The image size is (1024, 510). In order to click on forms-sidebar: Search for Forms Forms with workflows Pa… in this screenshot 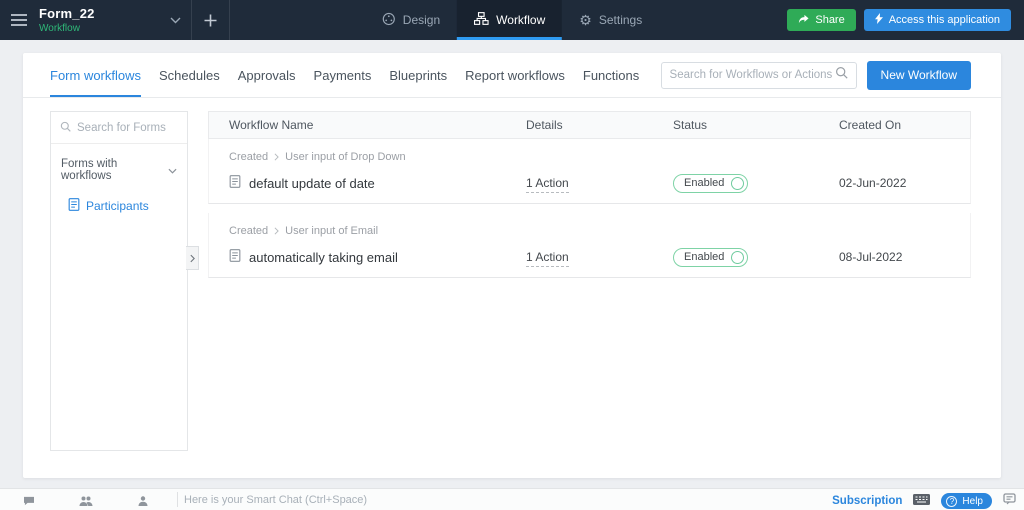, I will do `click(119, 281)`.